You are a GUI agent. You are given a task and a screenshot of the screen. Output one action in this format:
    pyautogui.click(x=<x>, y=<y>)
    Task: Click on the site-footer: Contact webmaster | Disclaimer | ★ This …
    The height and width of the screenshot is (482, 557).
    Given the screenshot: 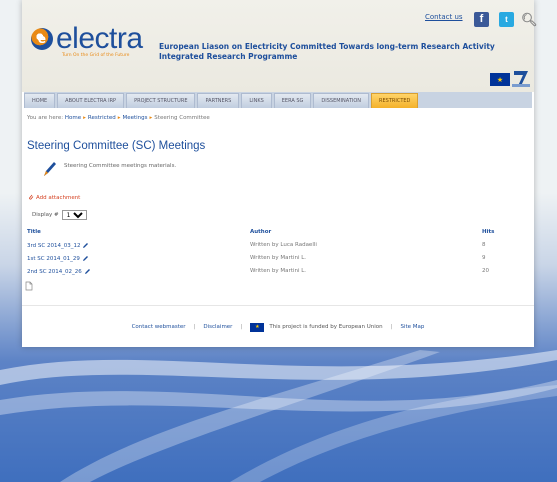 What is the action you would take?
    pyautogui.click(x=278, y=326)
    